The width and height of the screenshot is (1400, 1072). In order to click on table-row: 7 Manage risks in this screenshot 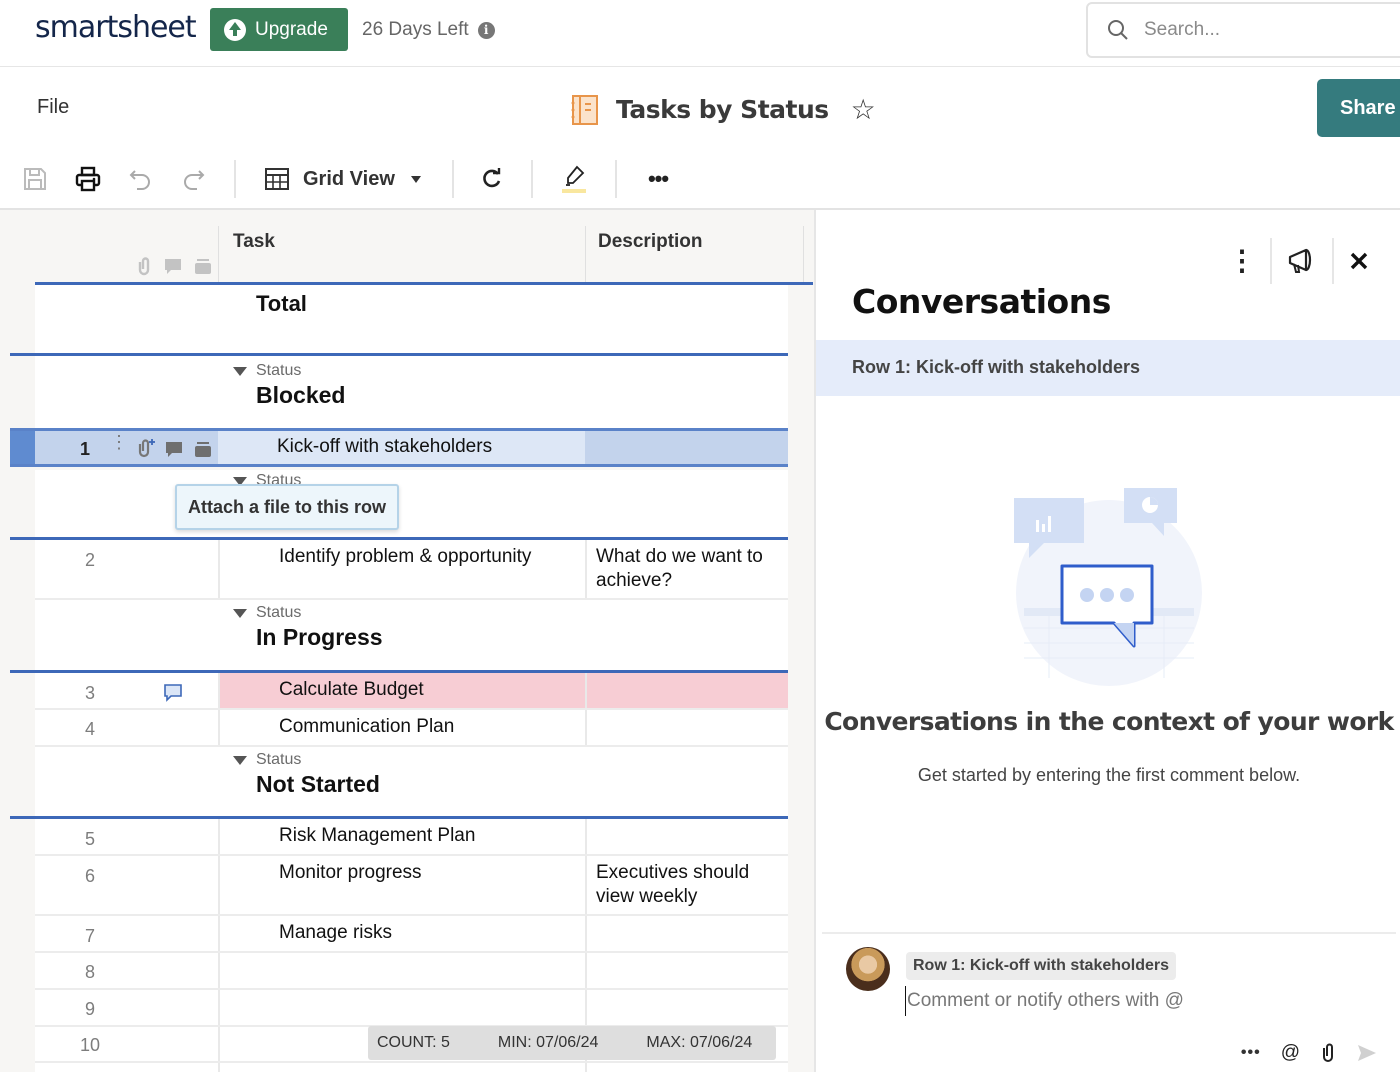, I will do `click(411, 934)`.